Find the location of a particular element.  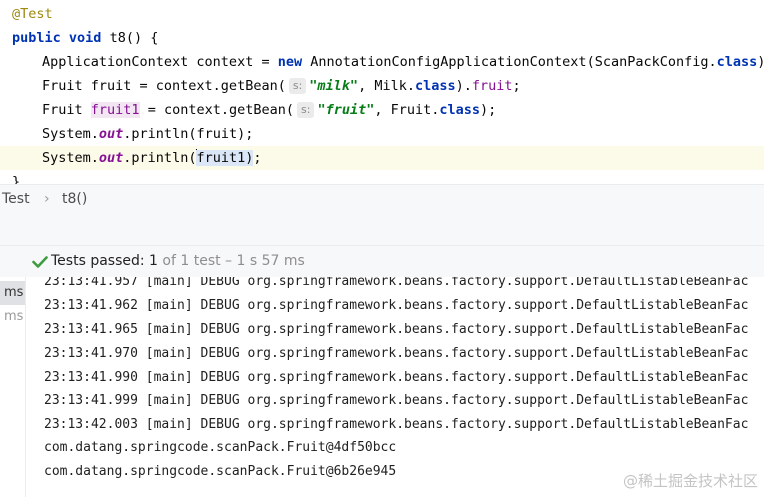

breadcrumb: Test › t8() is located at coordinates (382, 199).